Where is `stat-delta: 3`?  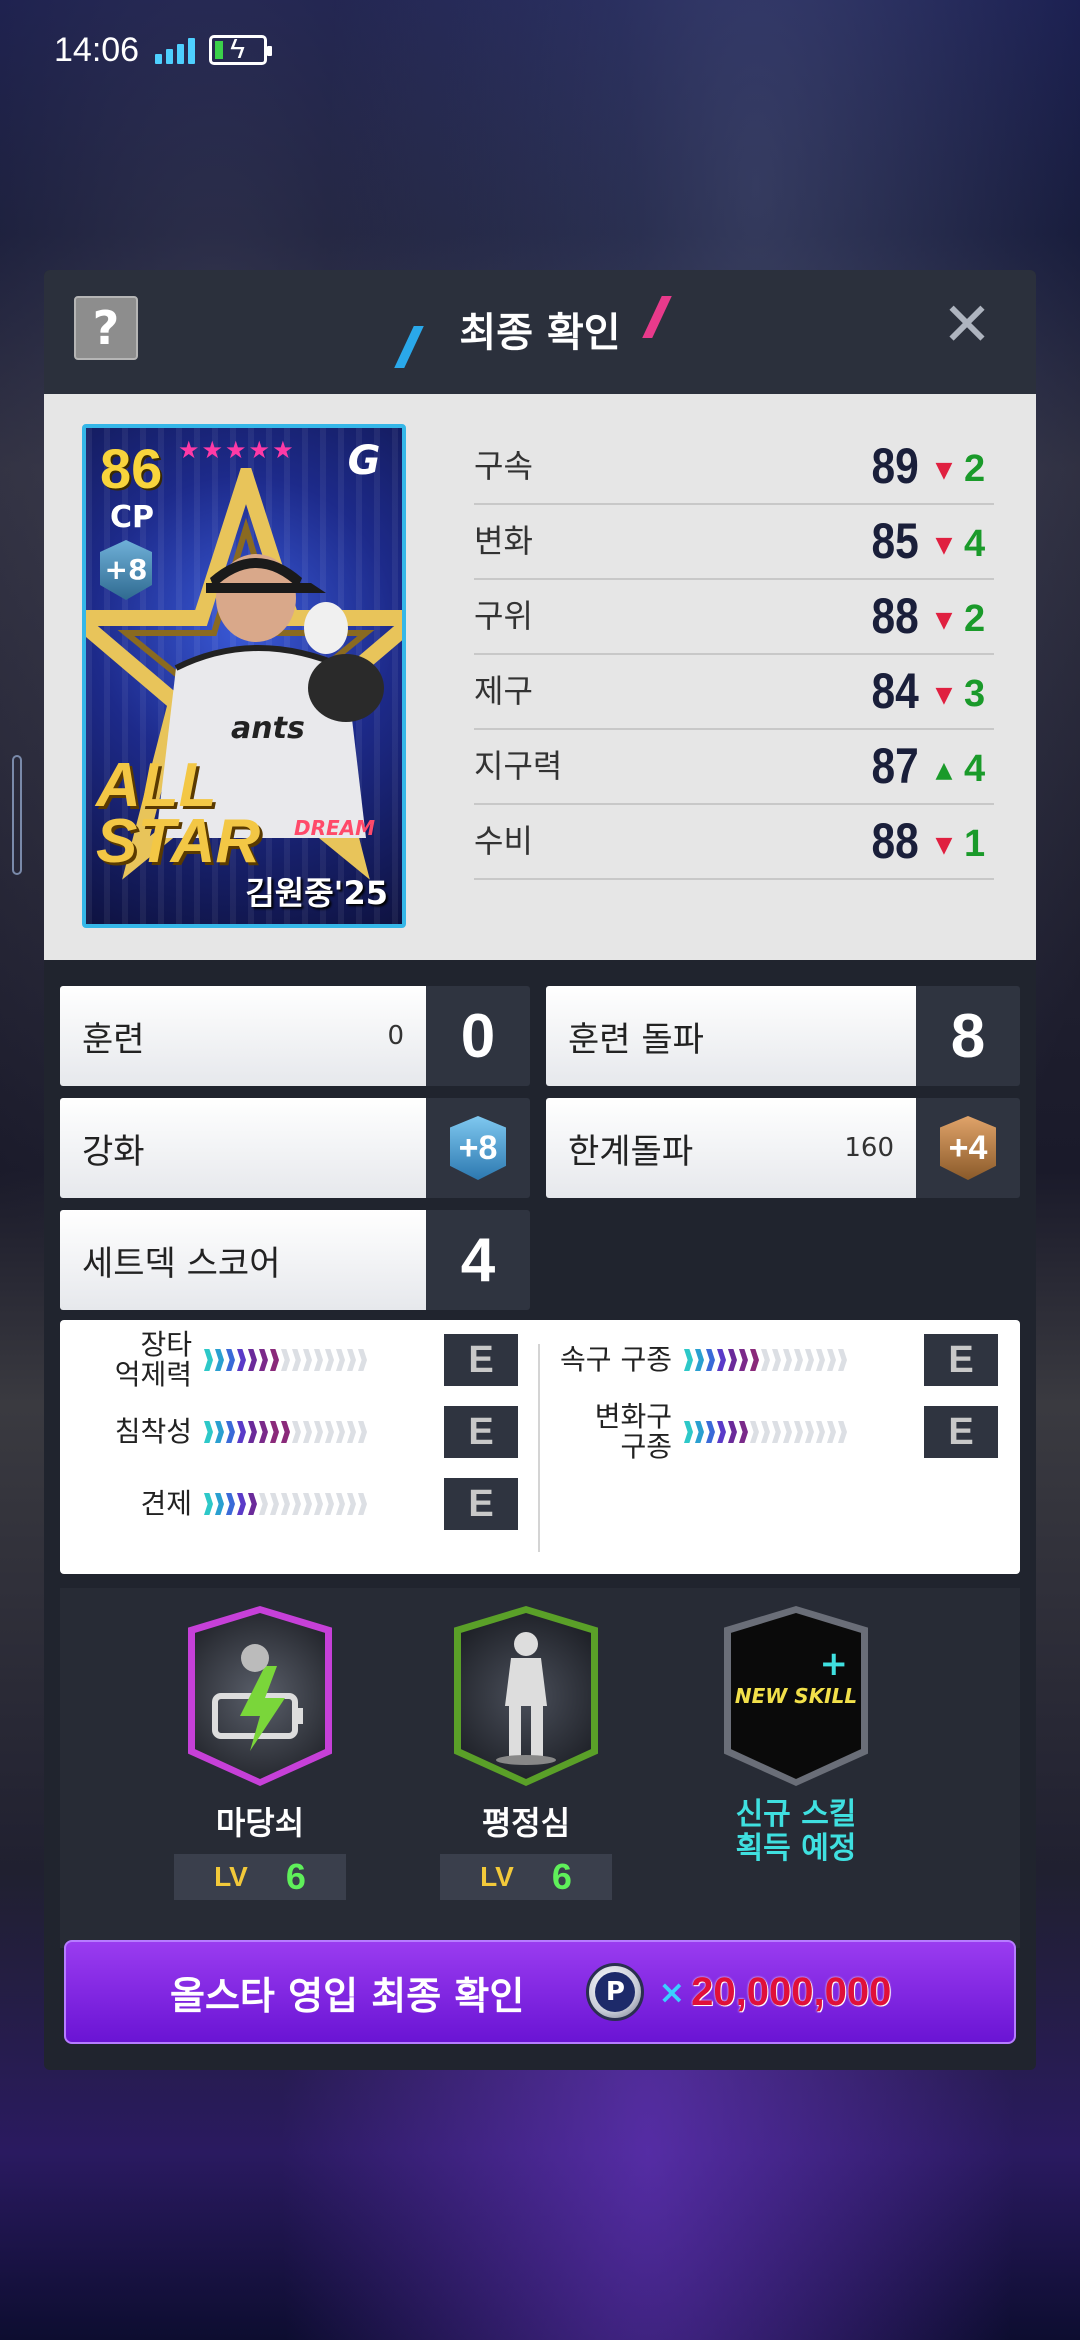
stat-delta: 3 is located at coordinates (975, 694).